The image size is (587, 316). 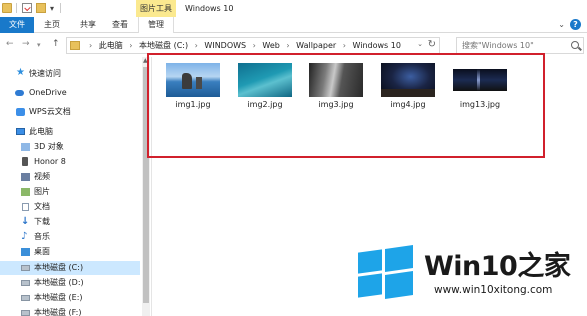 I want to click on sidebar-item-quick-access: ★ 快速访问, so click(x=70, y=74).